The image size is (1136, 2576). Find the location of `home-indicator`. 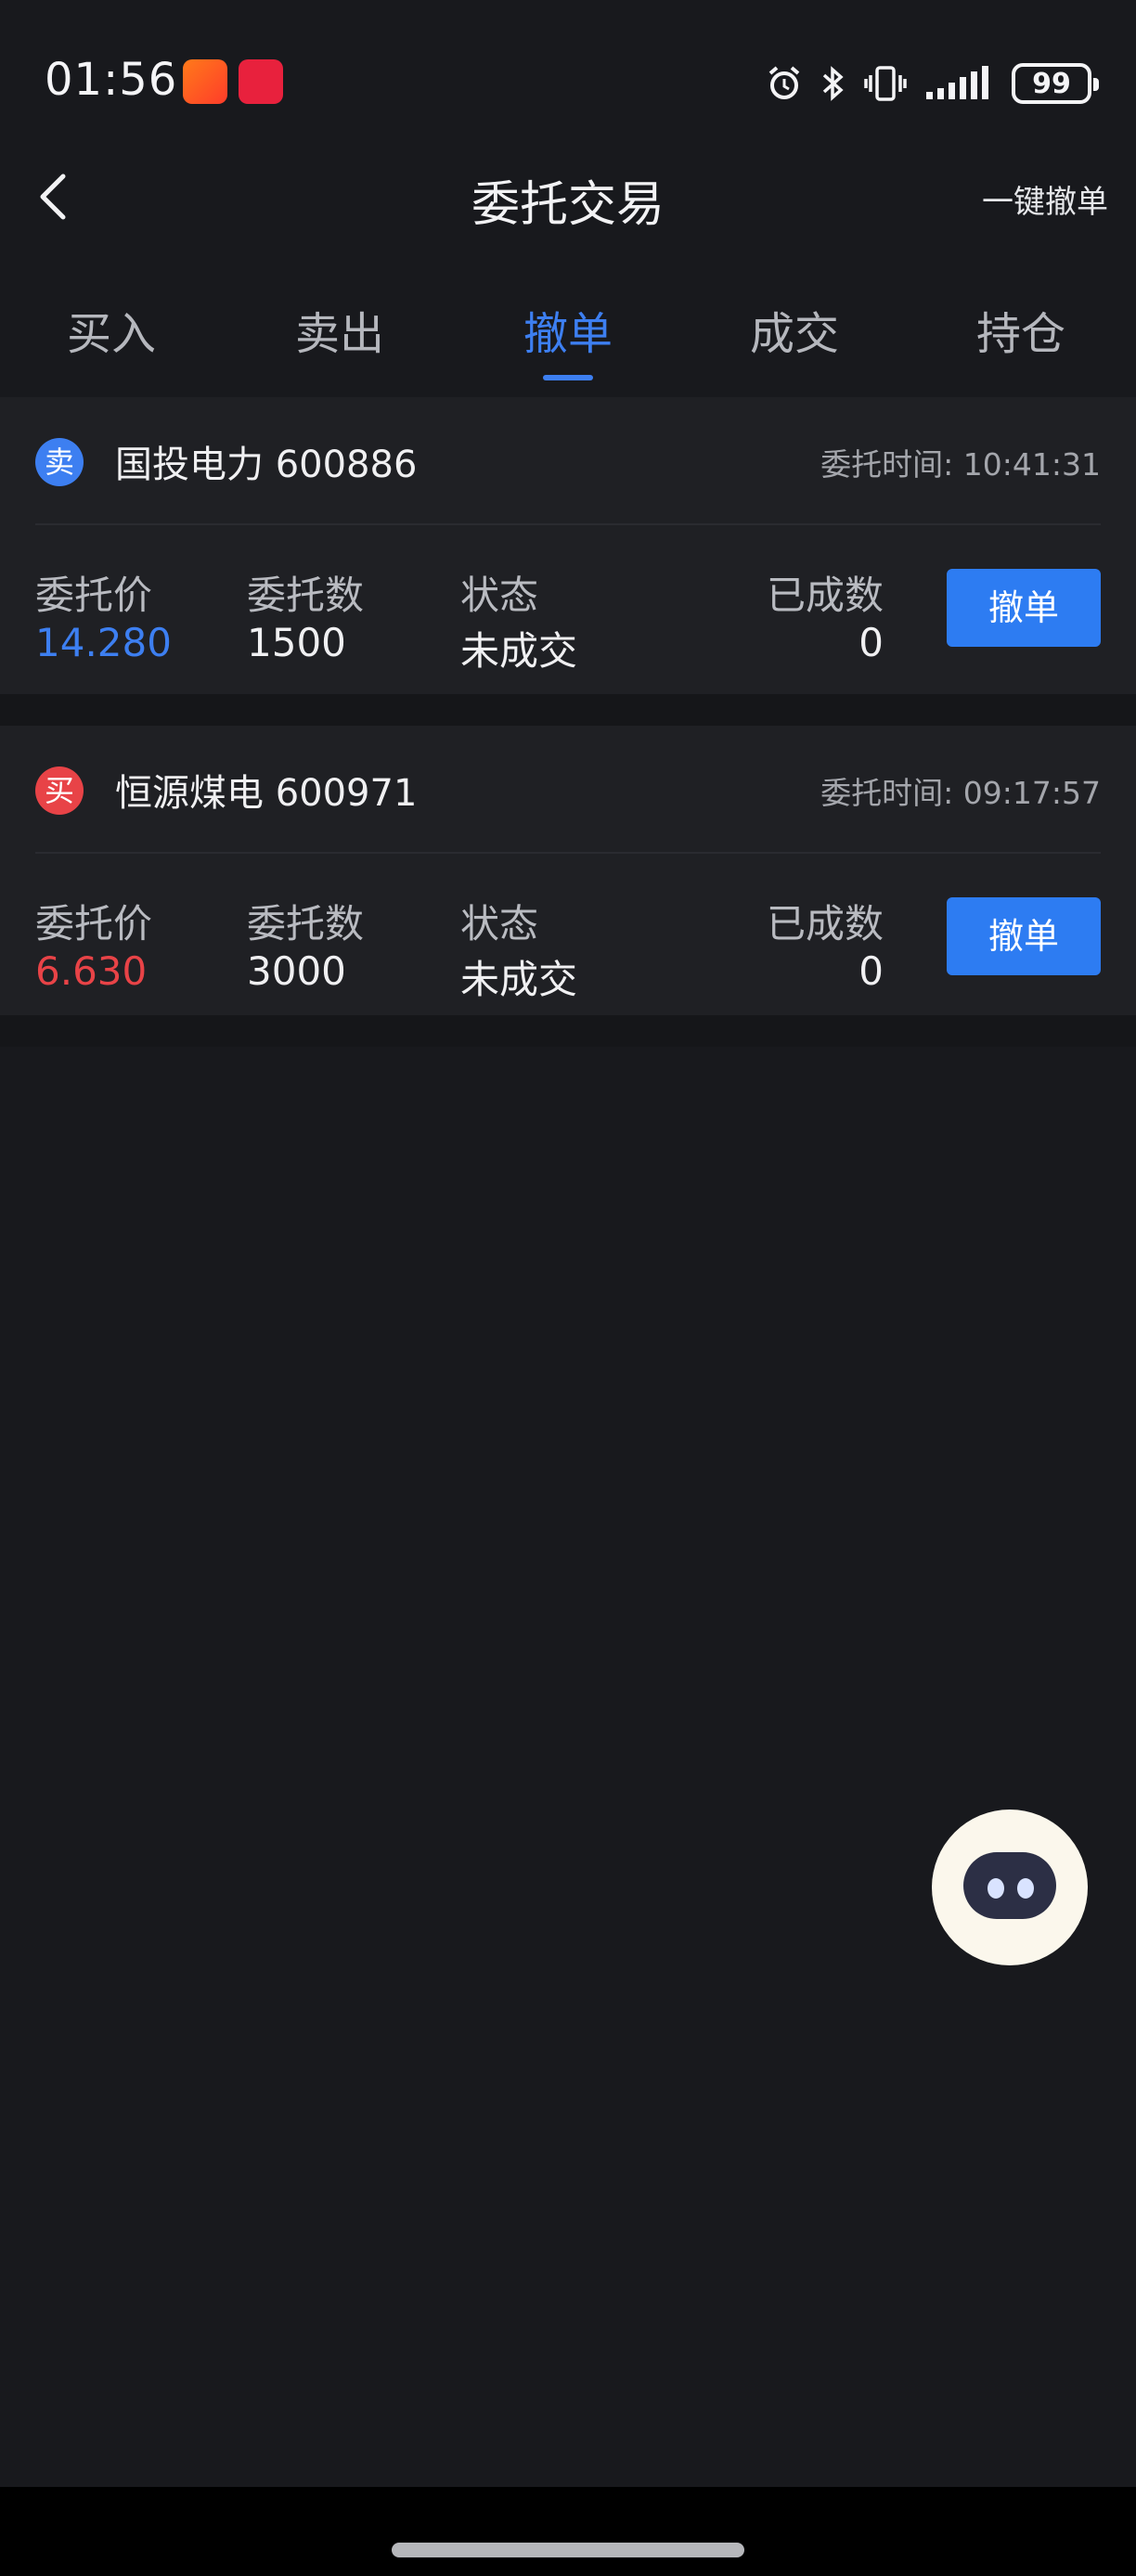

home-indicator is located at coordinates (568, 2550).